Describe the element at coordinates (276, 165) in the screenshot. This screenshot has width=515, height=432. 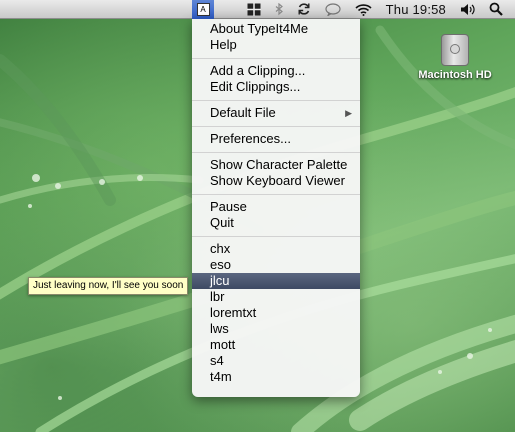
I see `menu-item-character-palette: Show Character Palette` at that location.